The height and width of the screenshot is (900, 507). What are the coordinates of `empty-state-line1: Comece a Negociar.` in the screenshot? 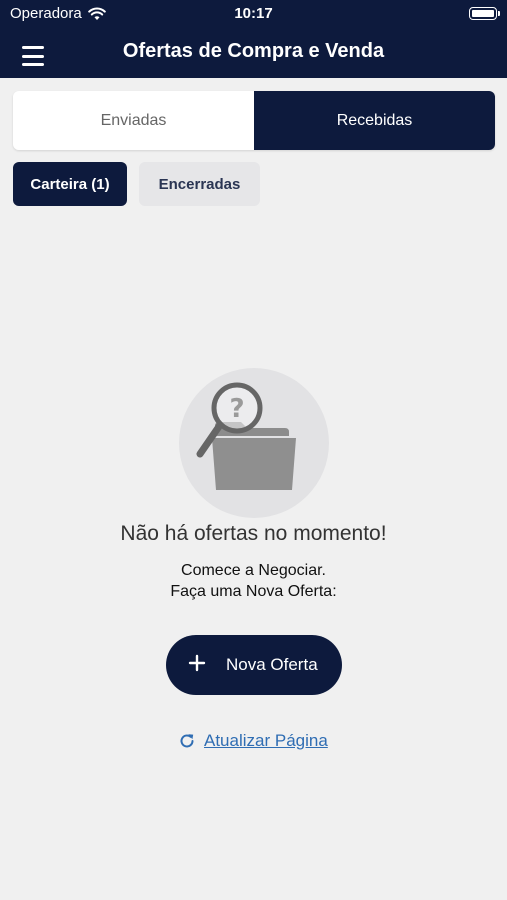 It's located at (253, 570).